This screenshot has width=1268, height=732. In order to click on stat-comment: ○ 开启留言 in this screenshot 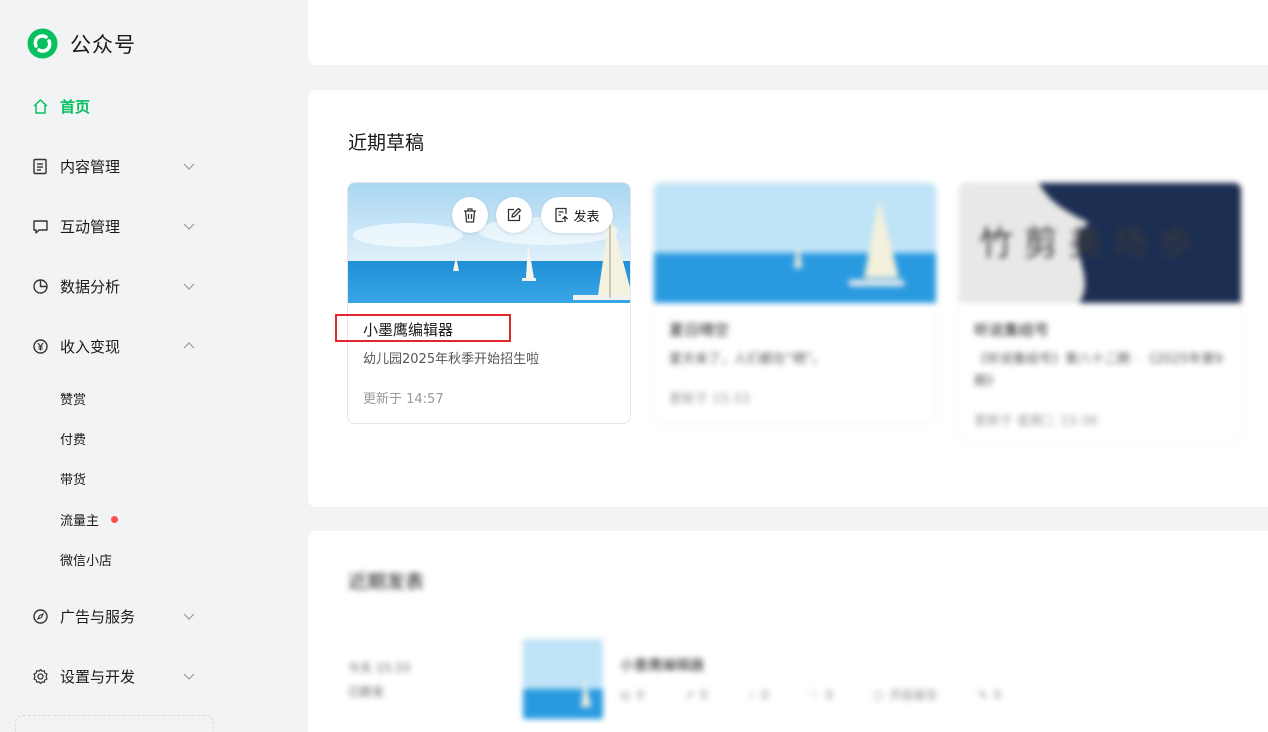, I will do `click(905, 694)`.